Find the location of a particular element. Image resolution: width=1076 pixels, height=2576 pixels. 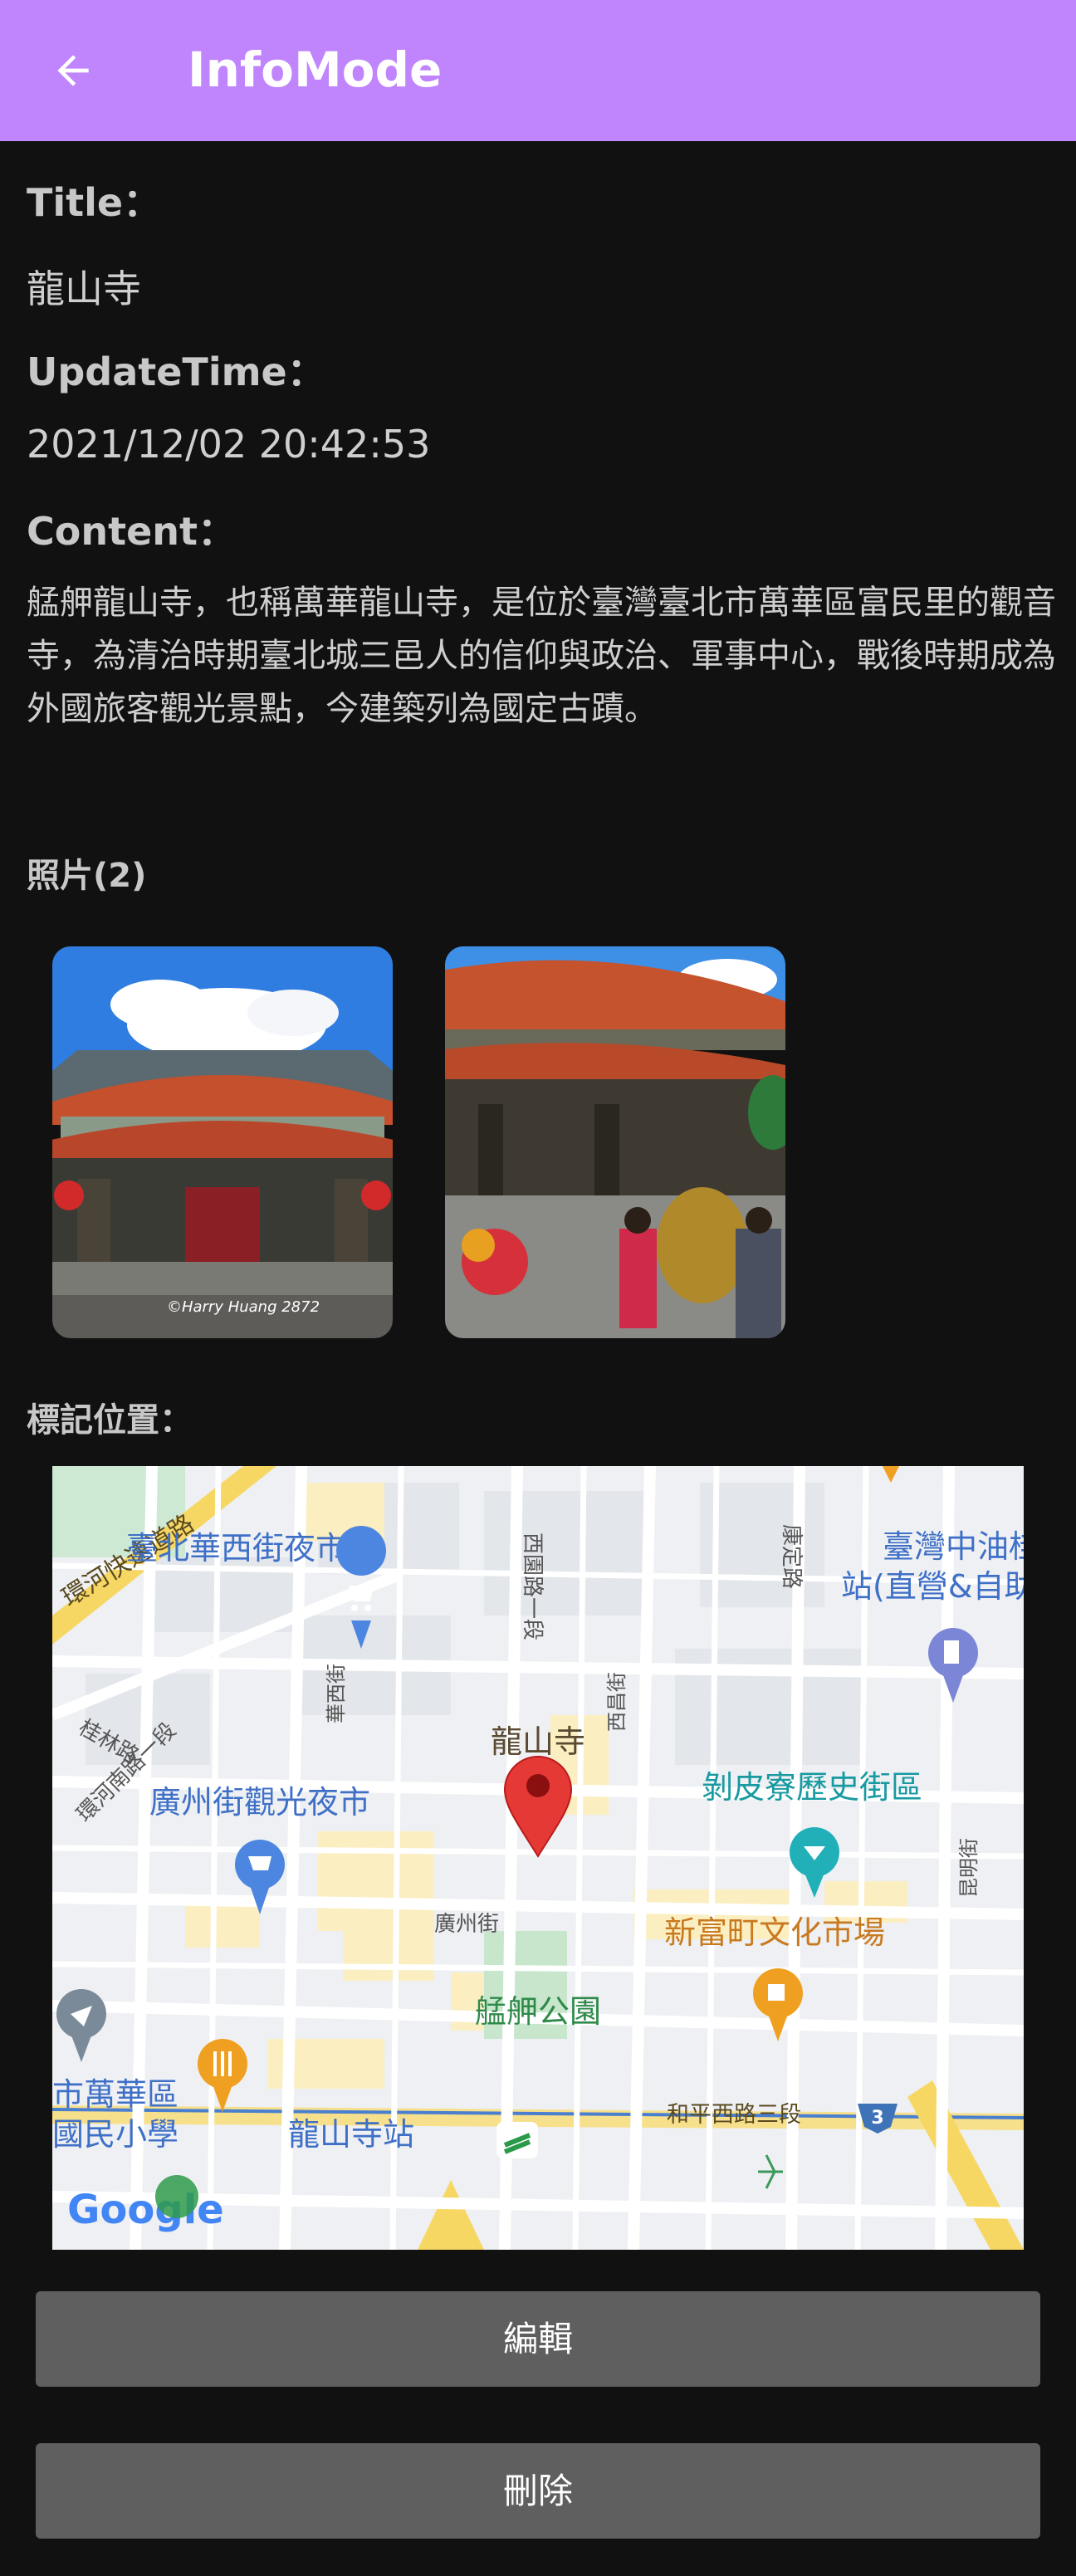

map-label: 標記位置： is located at coordinates (110, 1420).